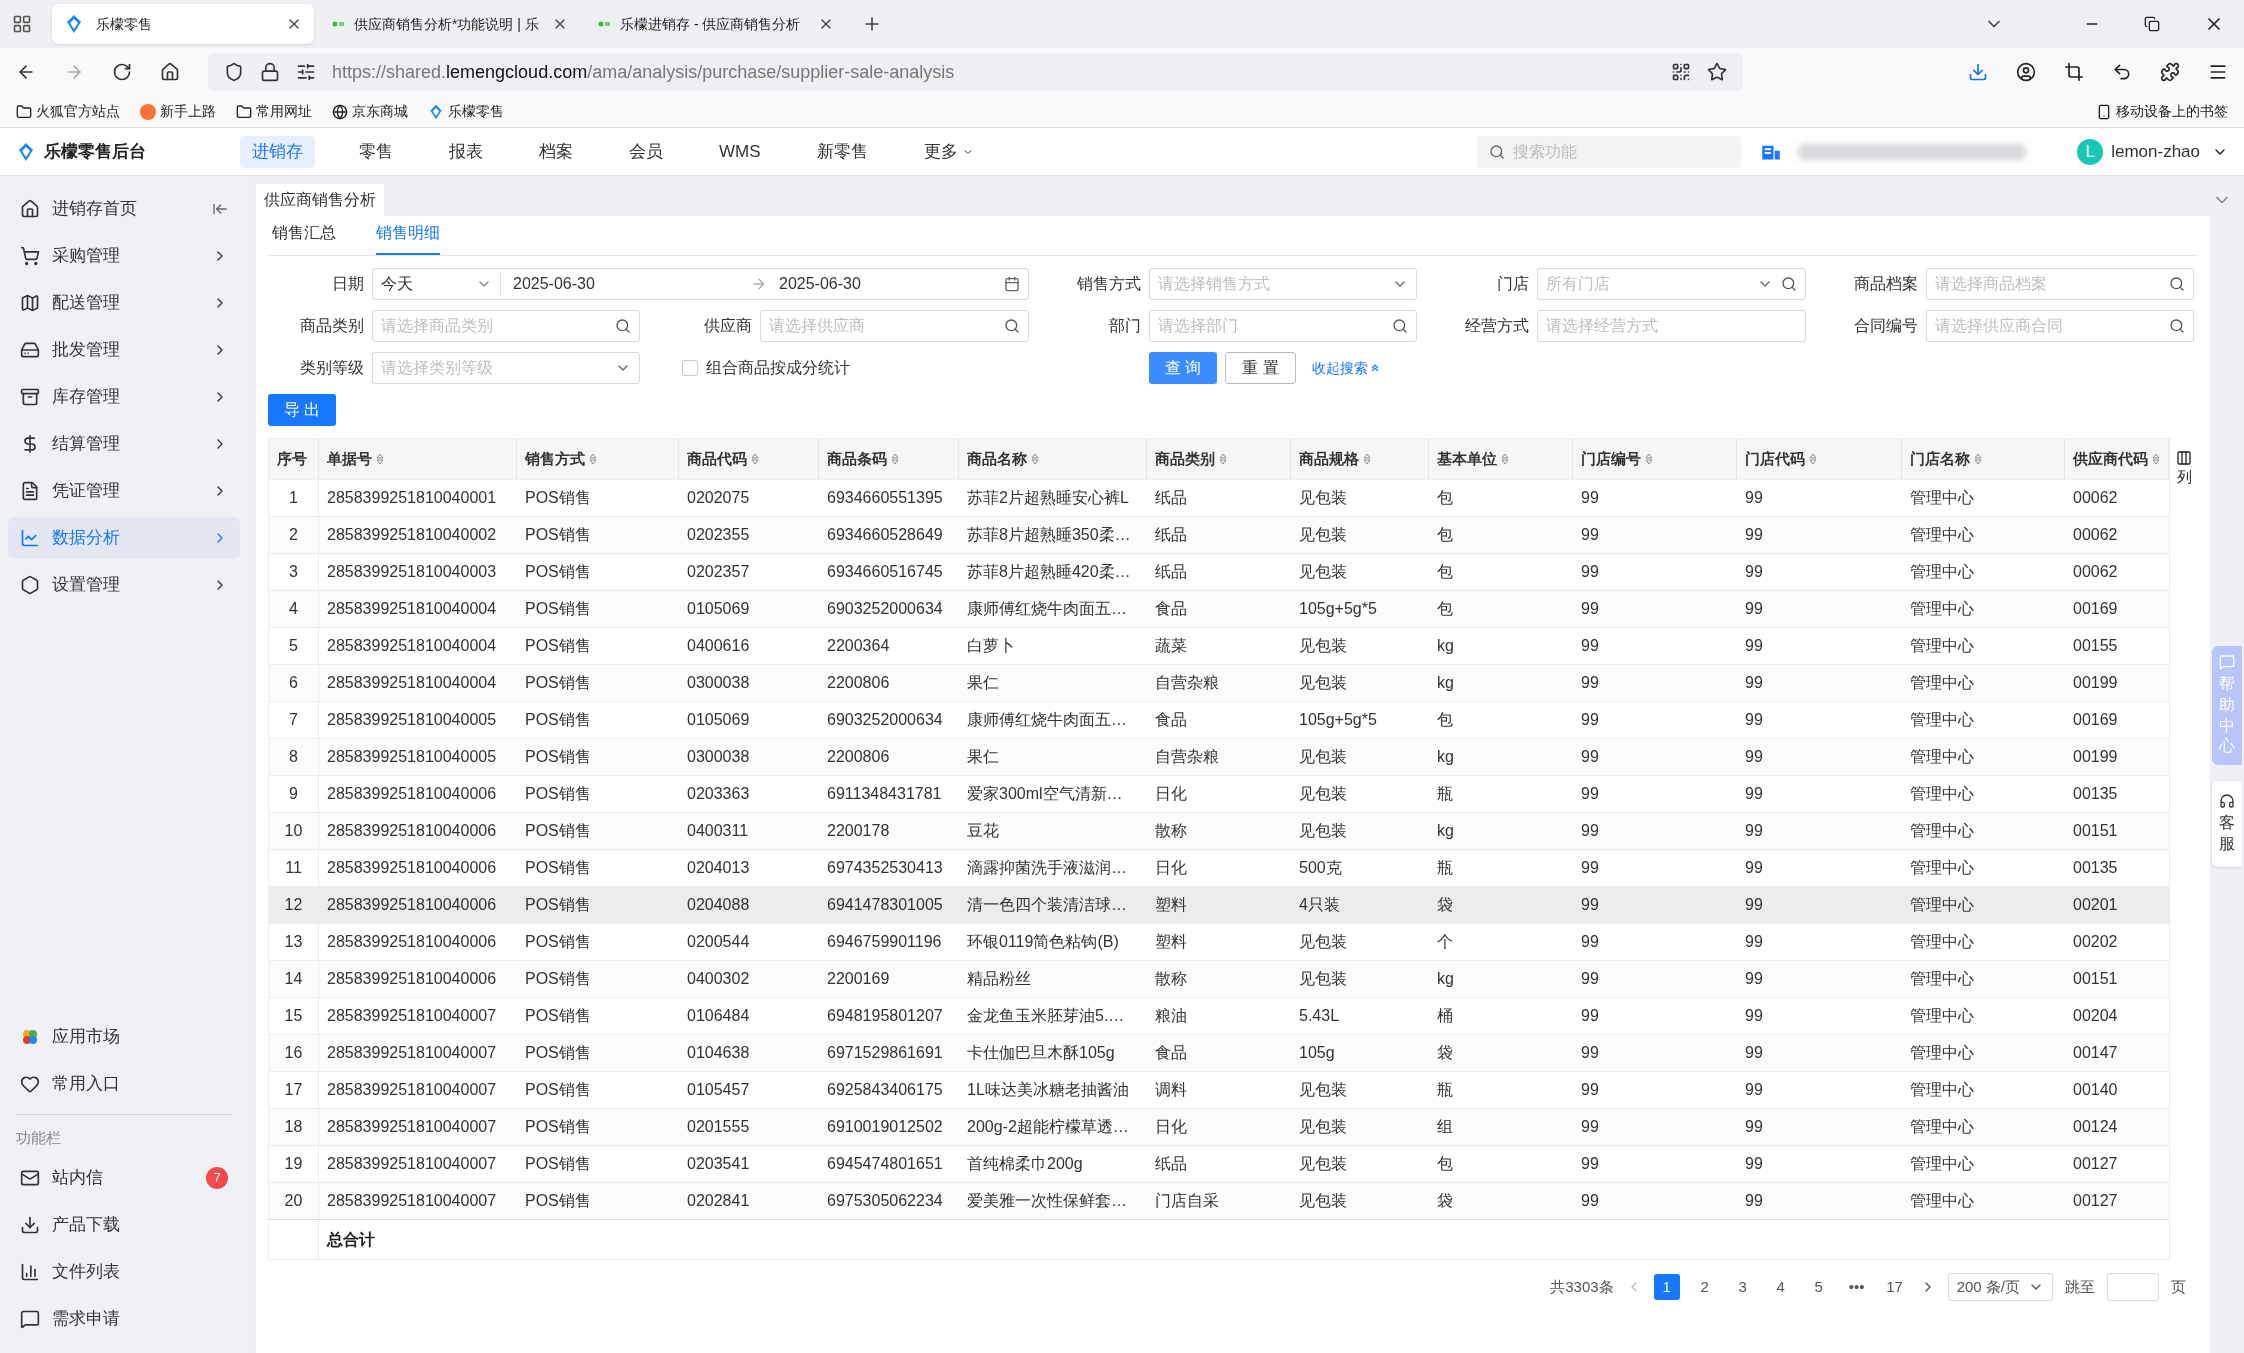 The image size is (2244, 1353). I want to click on page-button: 2, so click(1704, 1287).